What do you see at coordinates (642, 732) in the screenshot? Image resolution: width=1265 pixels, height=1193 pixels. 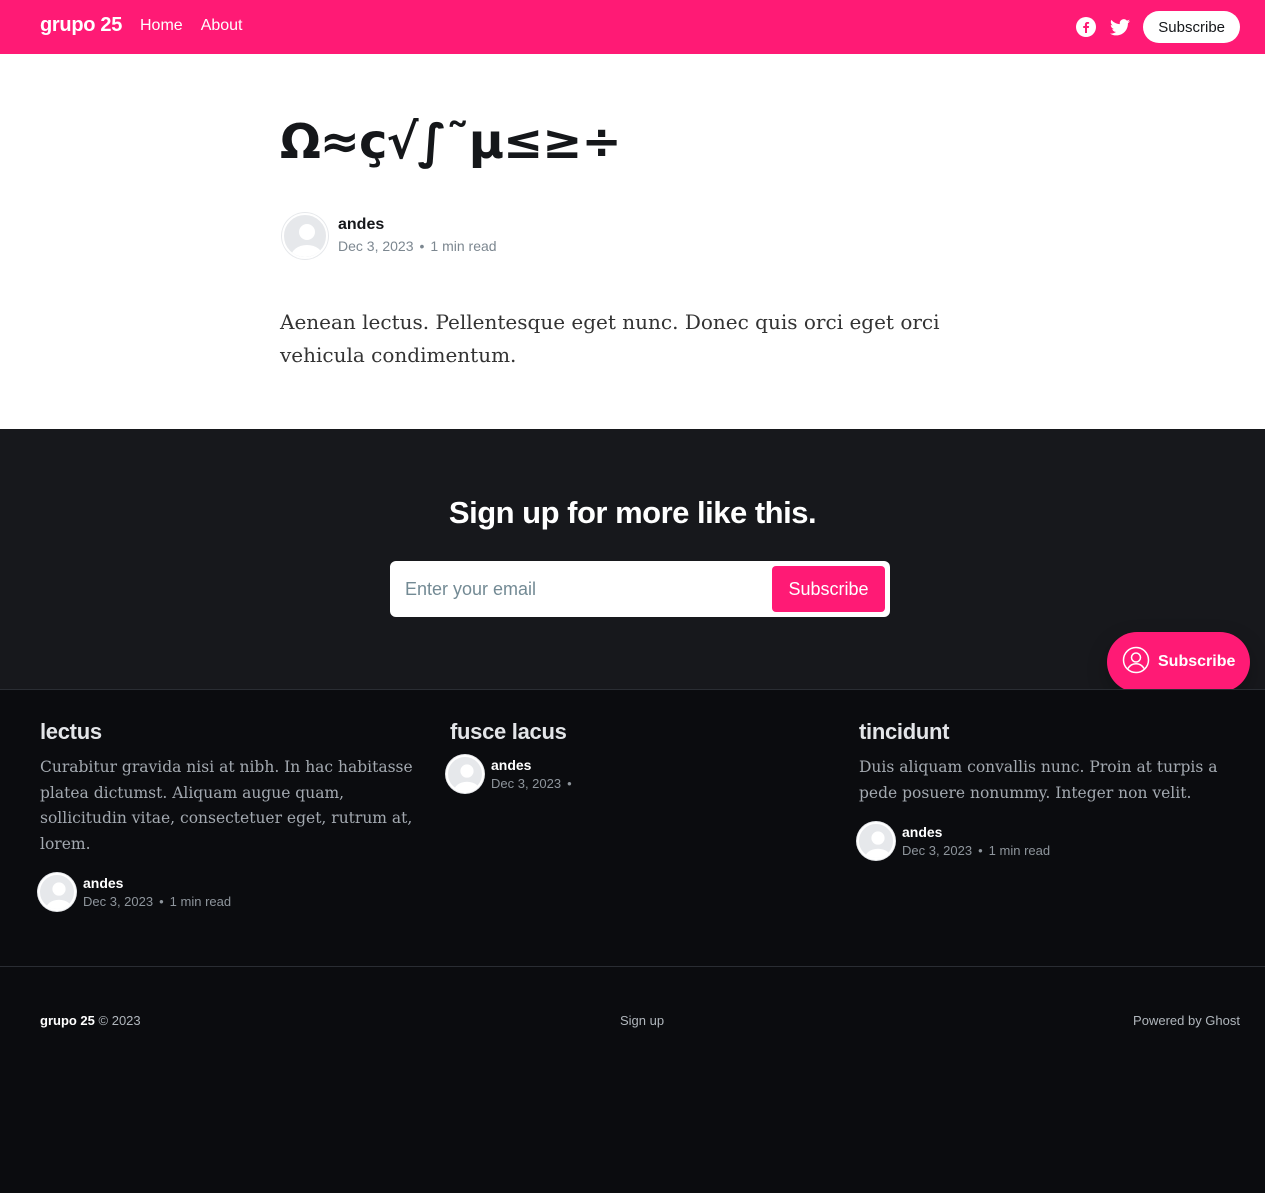 I see `post-card-title: fusce lacus` at bounding box center [642, 732].